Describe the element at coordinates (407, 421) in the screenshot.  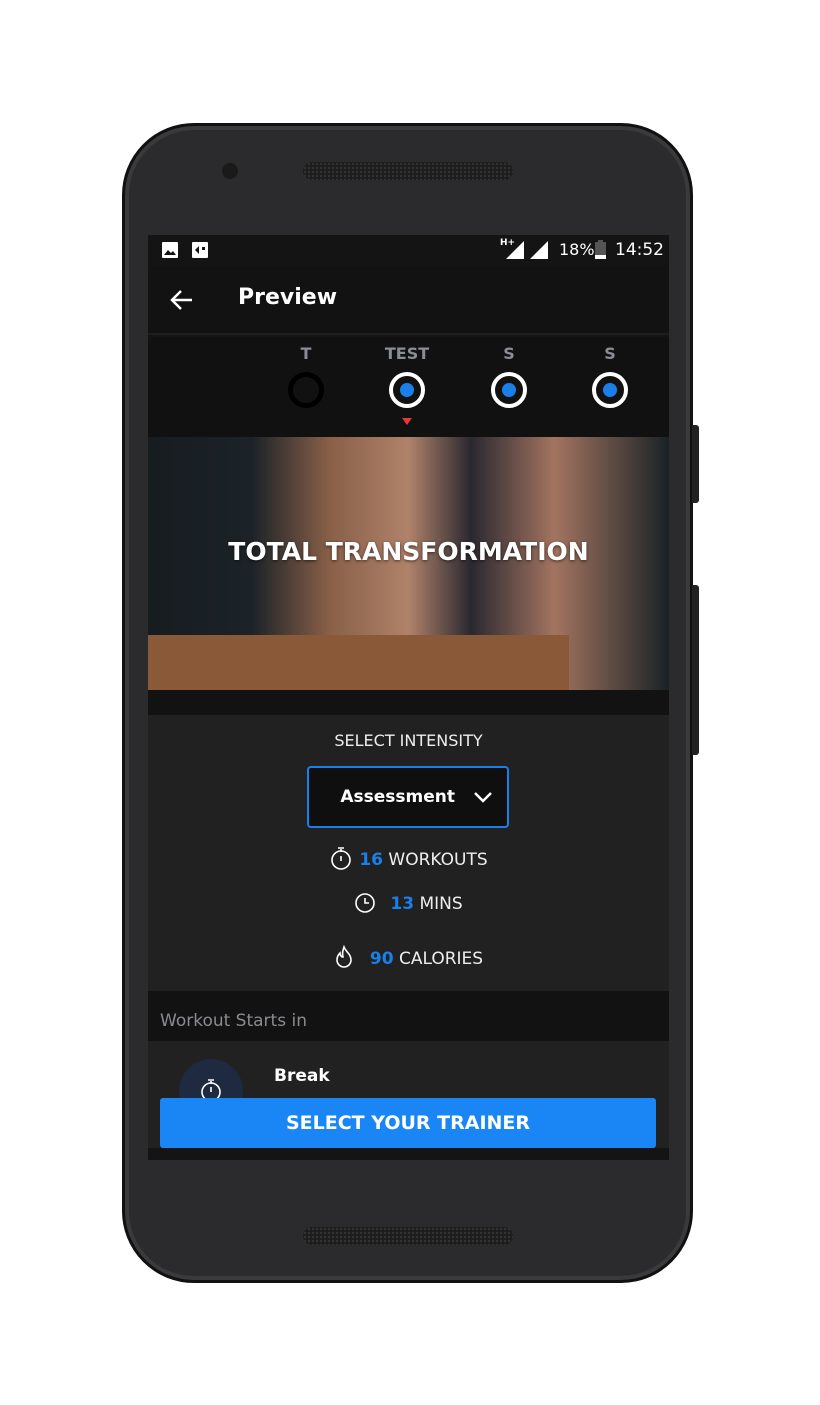
I see `selected-indicator-icon` at that location.